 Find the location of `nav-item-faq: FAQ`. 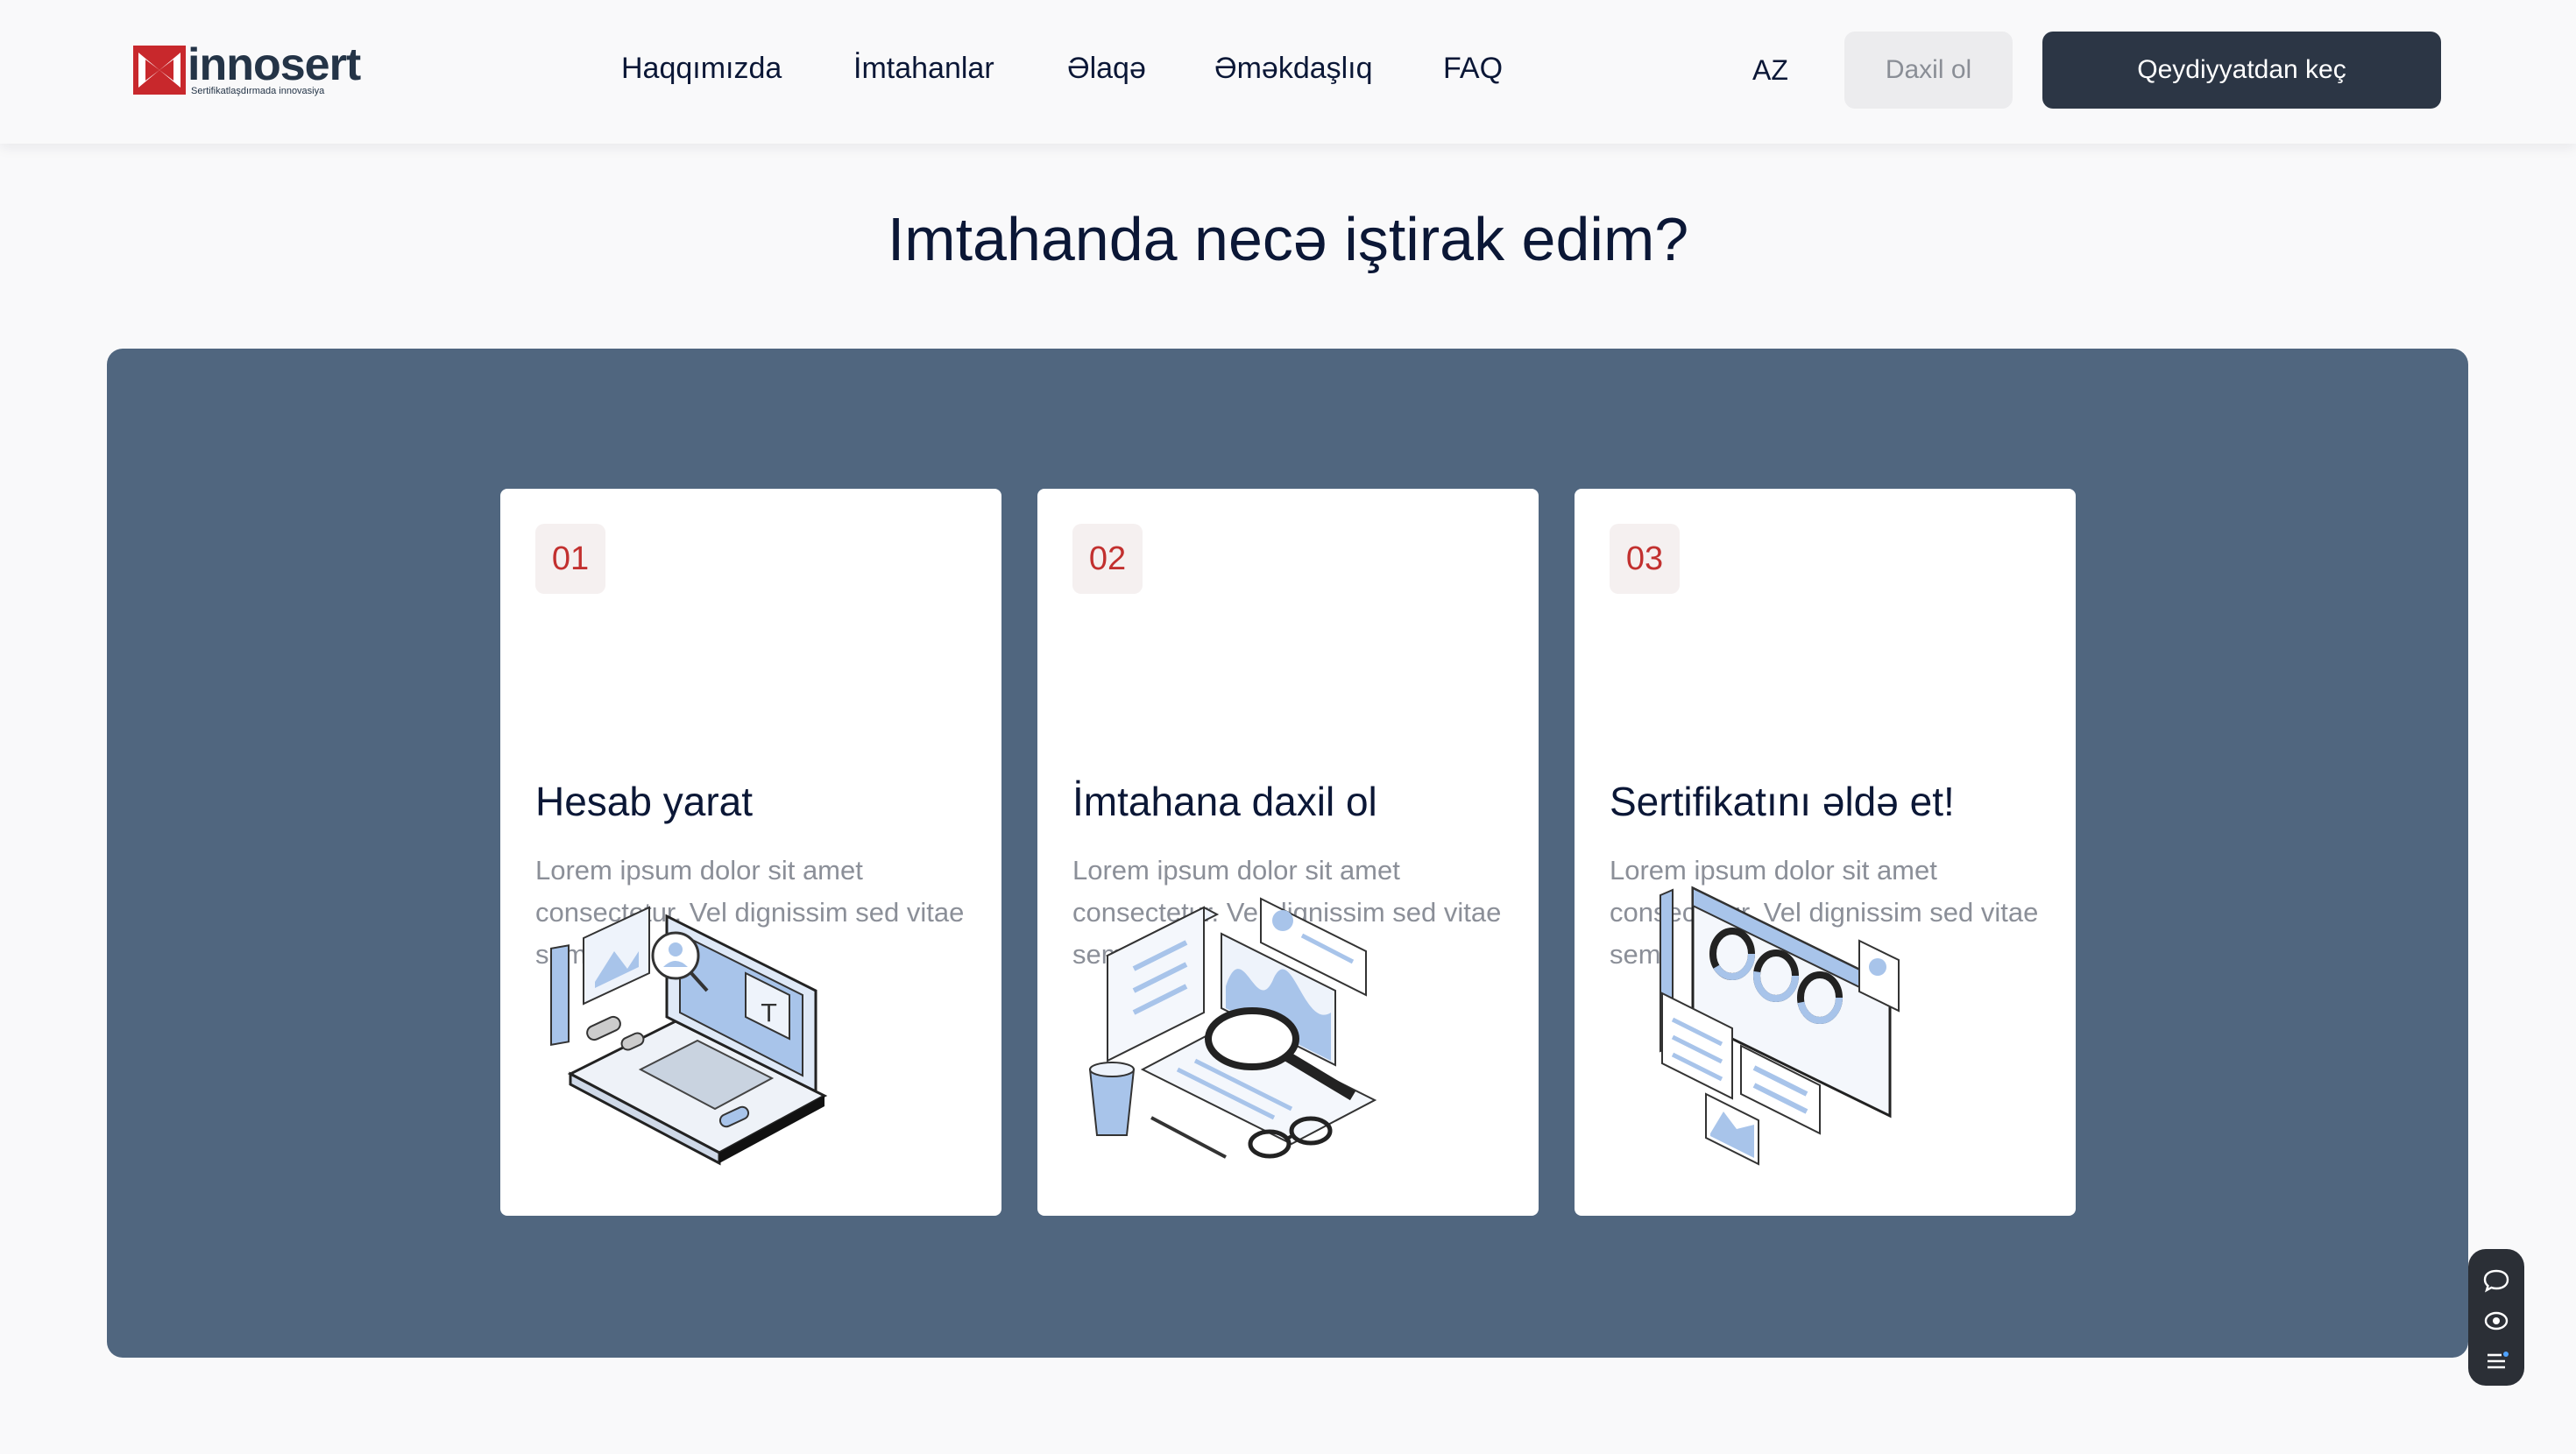

nav-item-faq: FAQ is located at coordinates (1473, 68).